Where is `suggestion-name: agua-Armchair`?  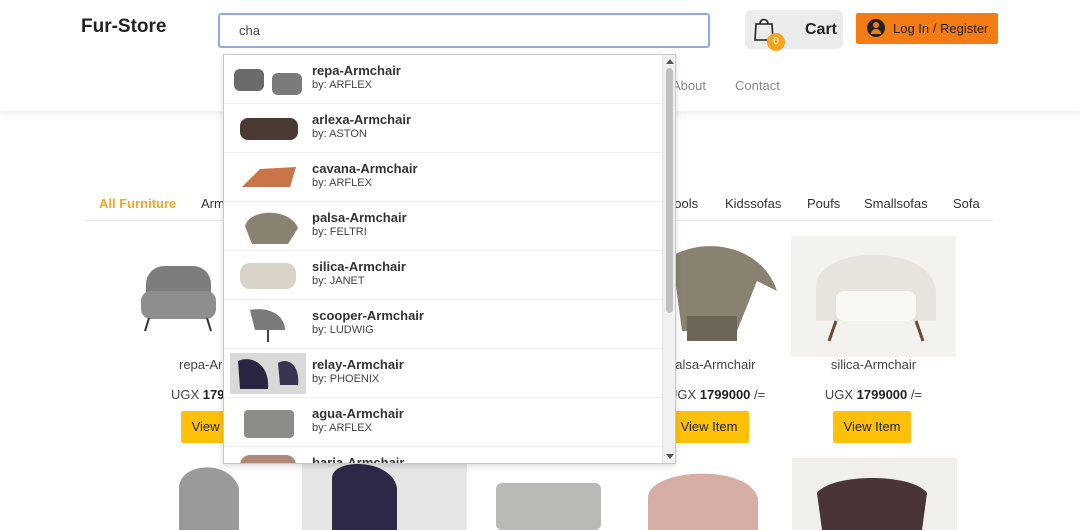 suggestion-name: agua-Armchair is located at coordinates (358, 413).